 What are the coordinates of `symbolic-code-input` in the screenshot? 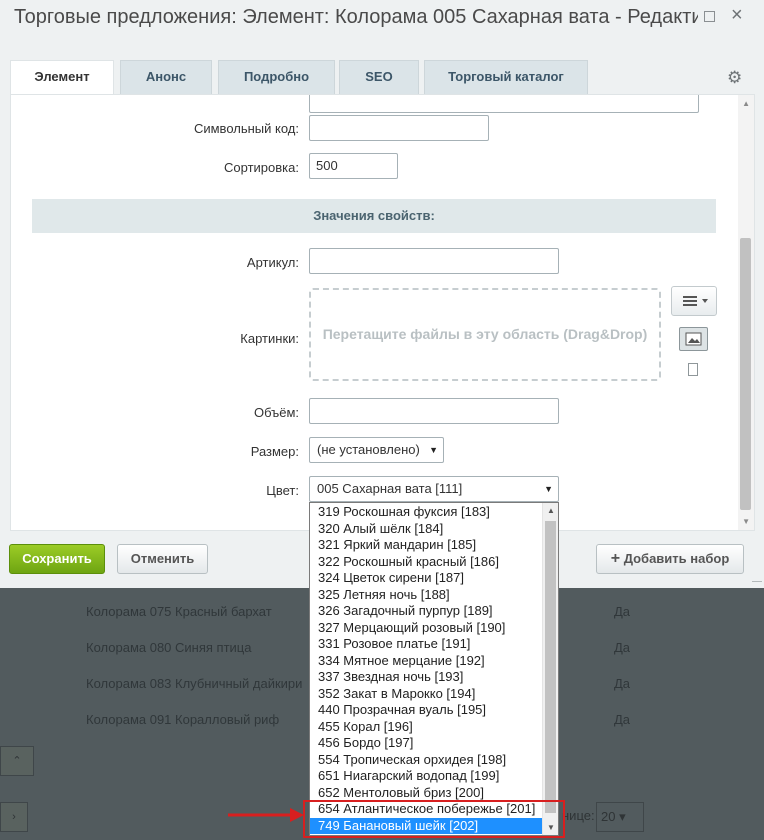 It's located at (399, 128).